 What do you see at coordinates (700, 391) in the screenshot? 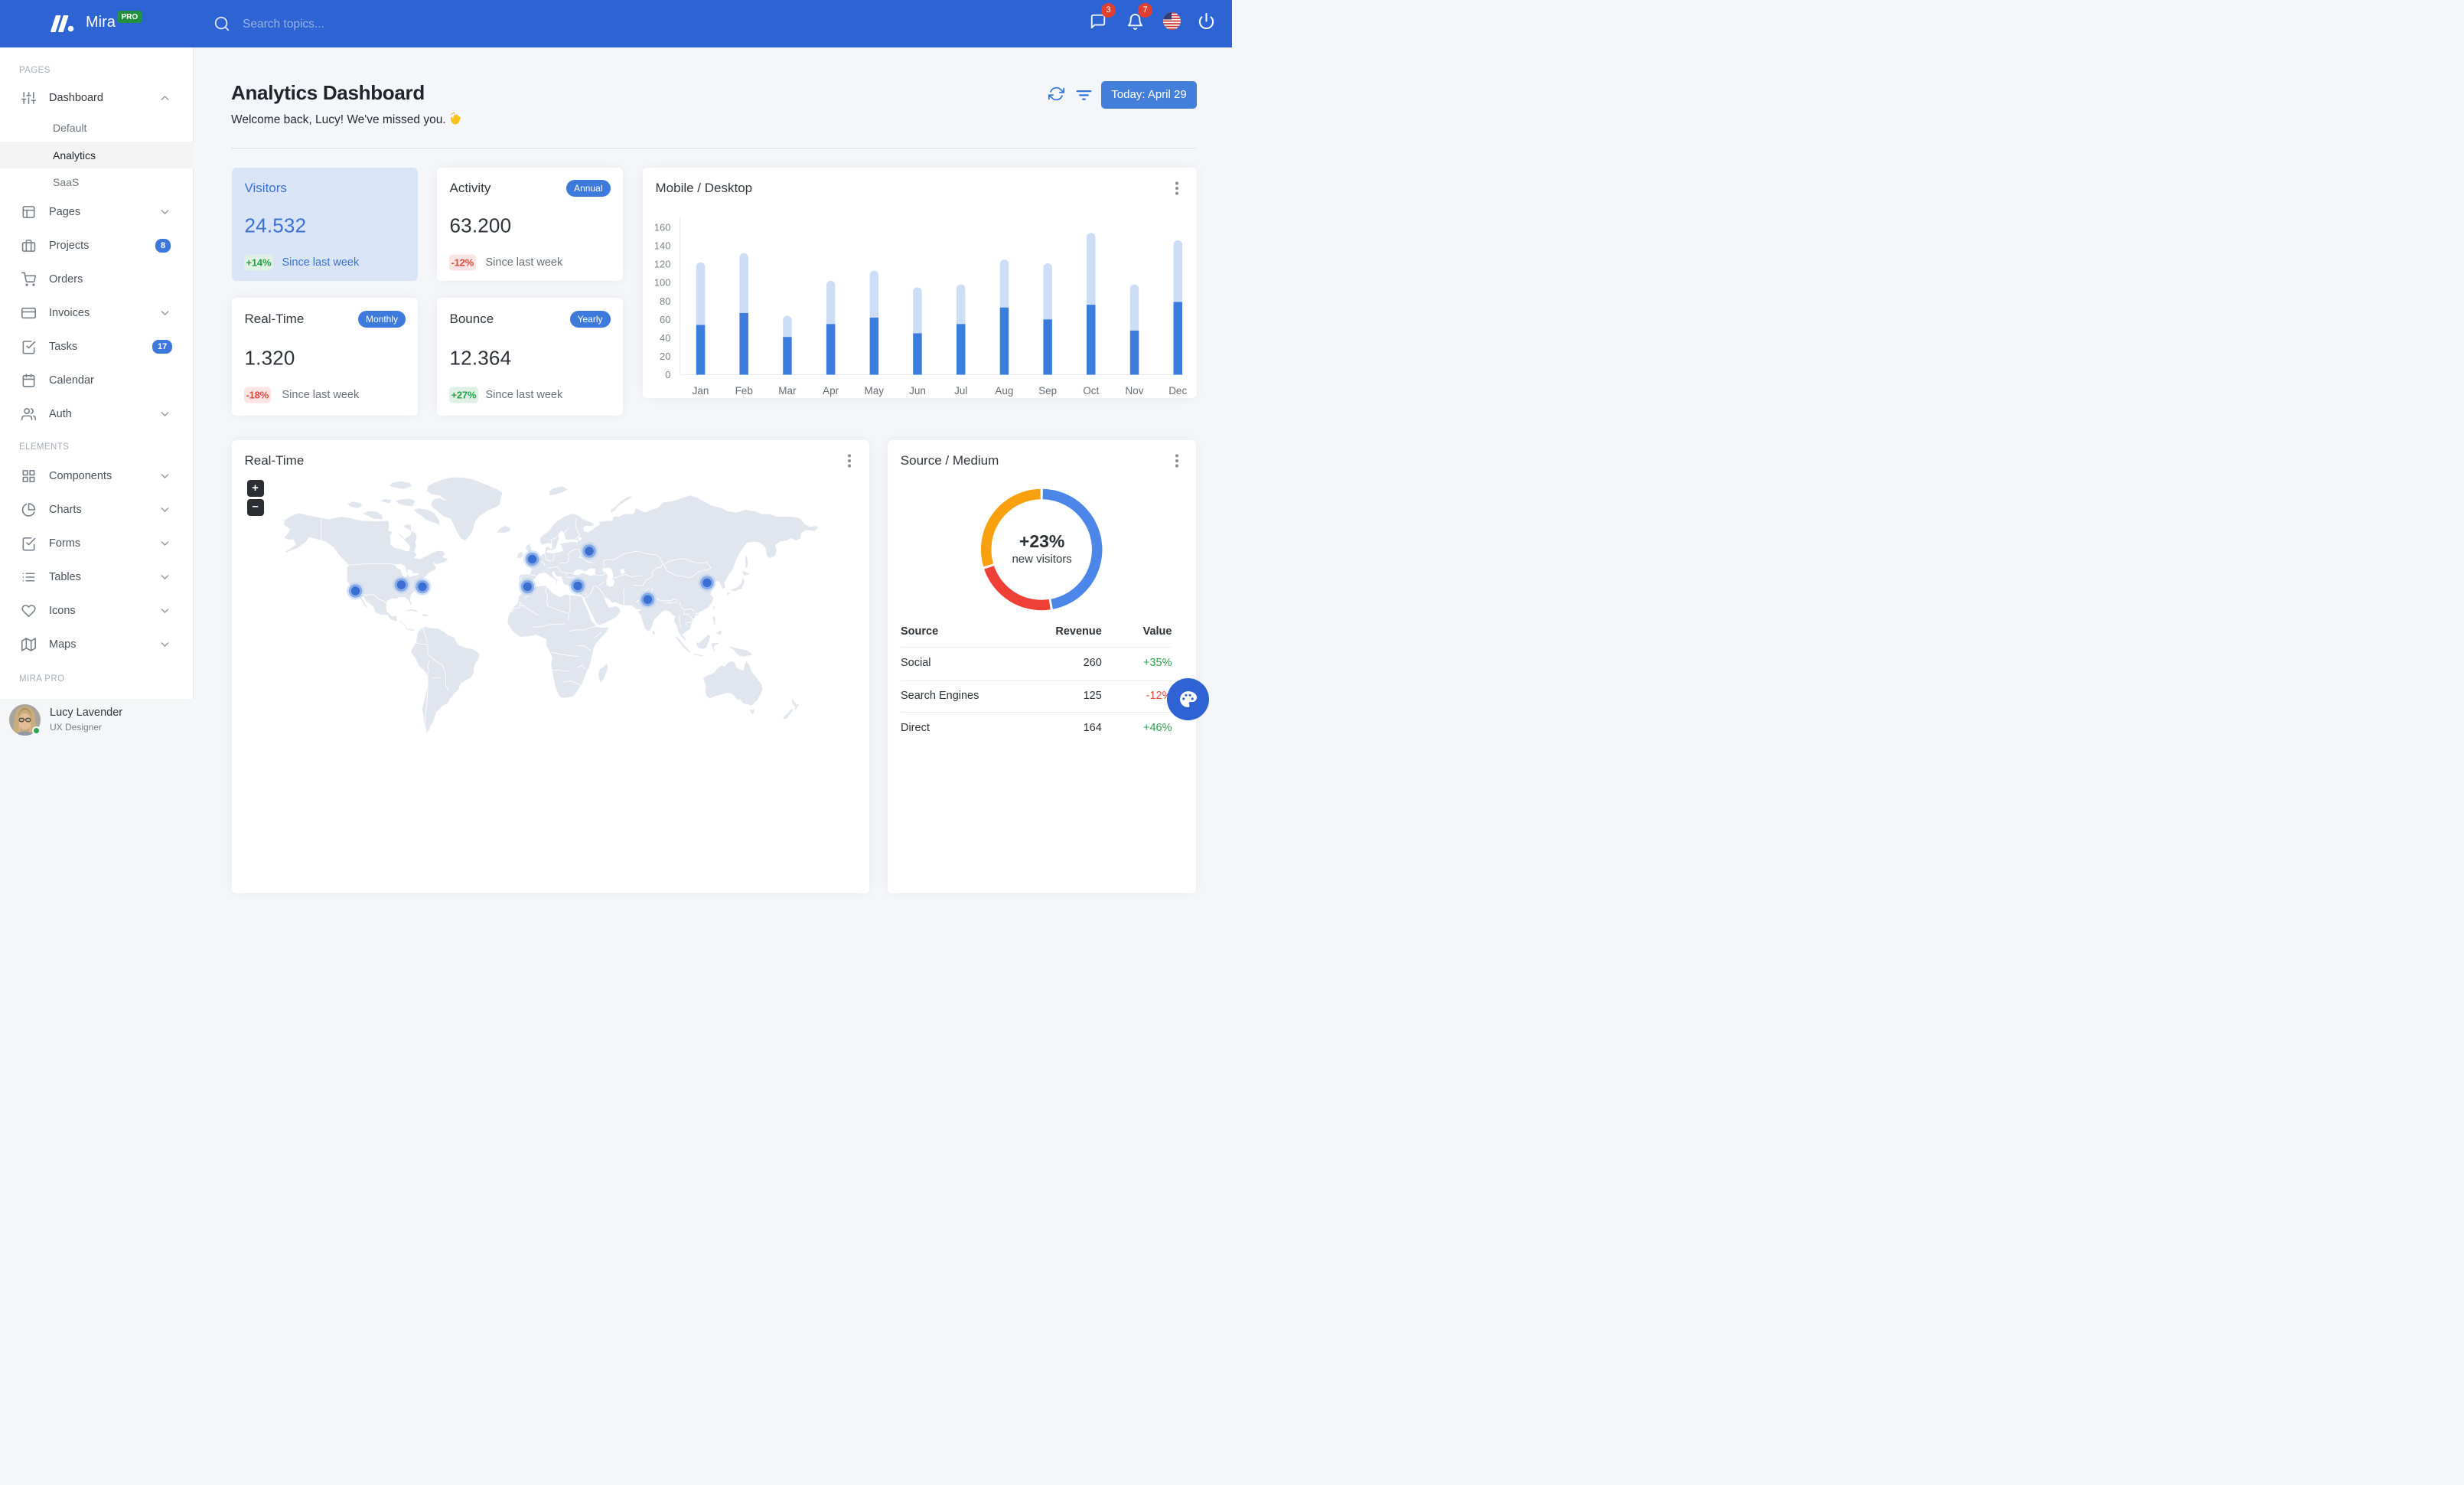
I see `svg-text: Jan` at bounding box center [700, 391].